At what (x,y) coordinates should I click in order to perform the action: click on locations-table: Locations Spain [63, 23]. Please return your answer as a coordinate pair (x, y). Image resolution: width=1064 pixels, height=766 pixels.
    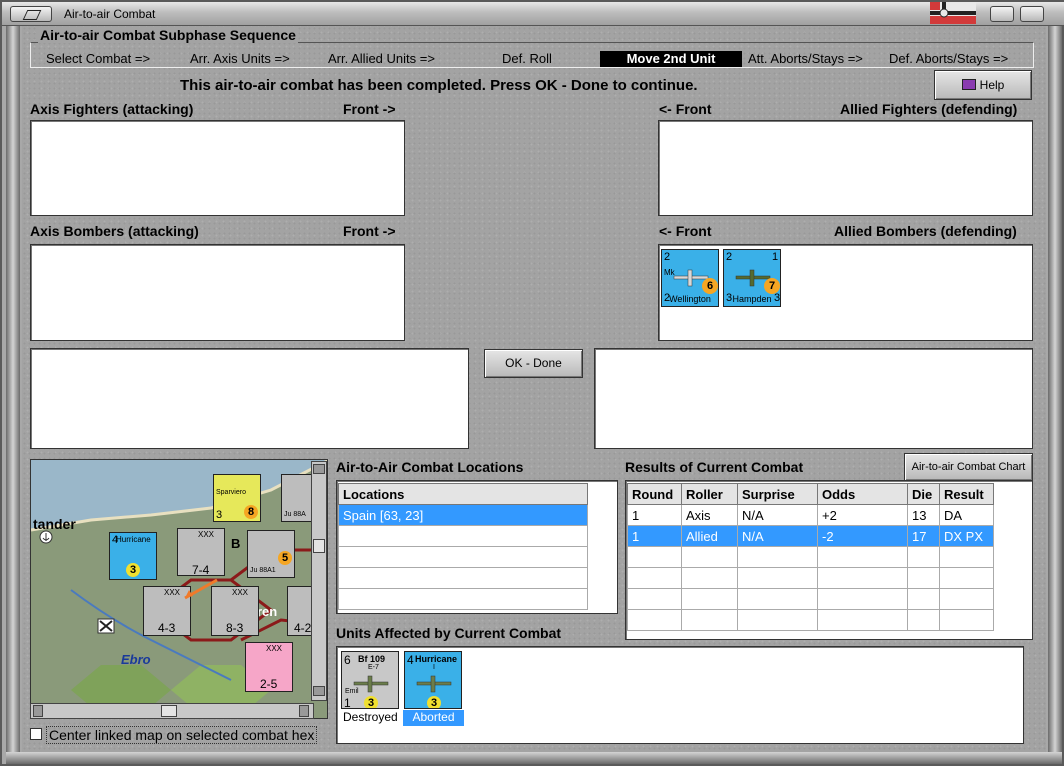
    Looking at the image, I should click on (463, 546).